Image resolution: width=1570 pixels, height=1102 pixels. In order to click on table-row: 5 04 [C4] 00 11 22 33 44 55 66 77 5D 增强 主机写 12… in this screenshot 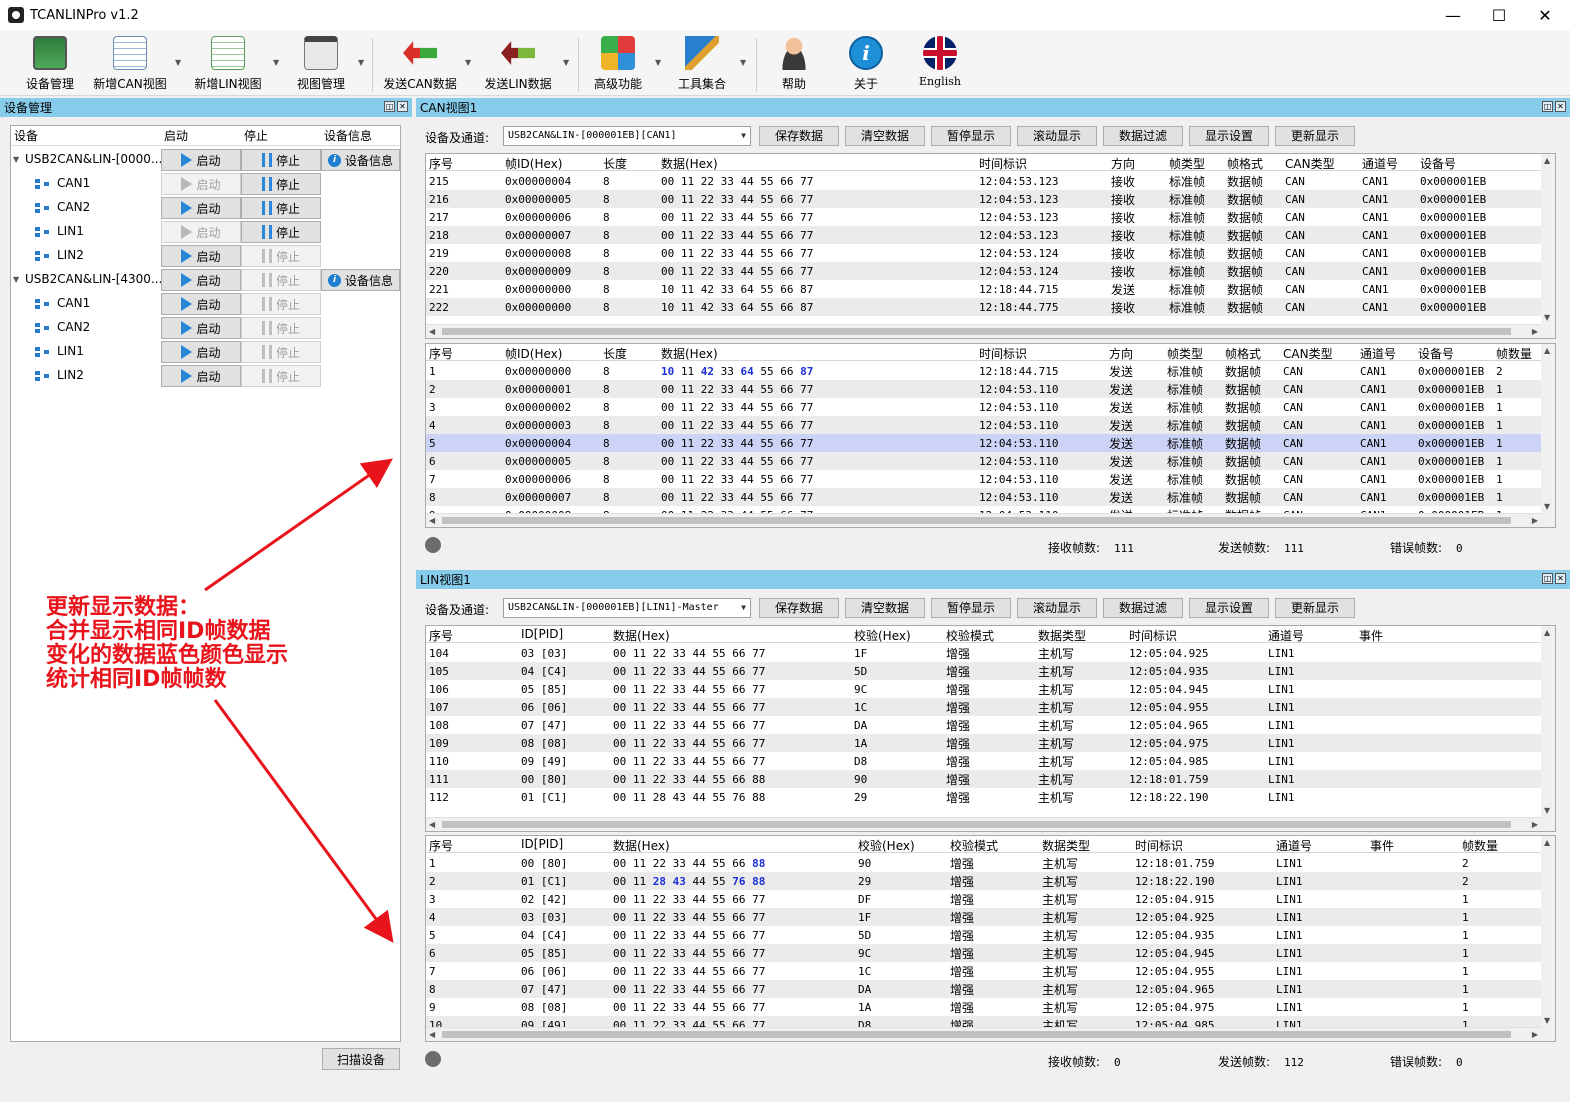, I will do `click(990, 935)`.